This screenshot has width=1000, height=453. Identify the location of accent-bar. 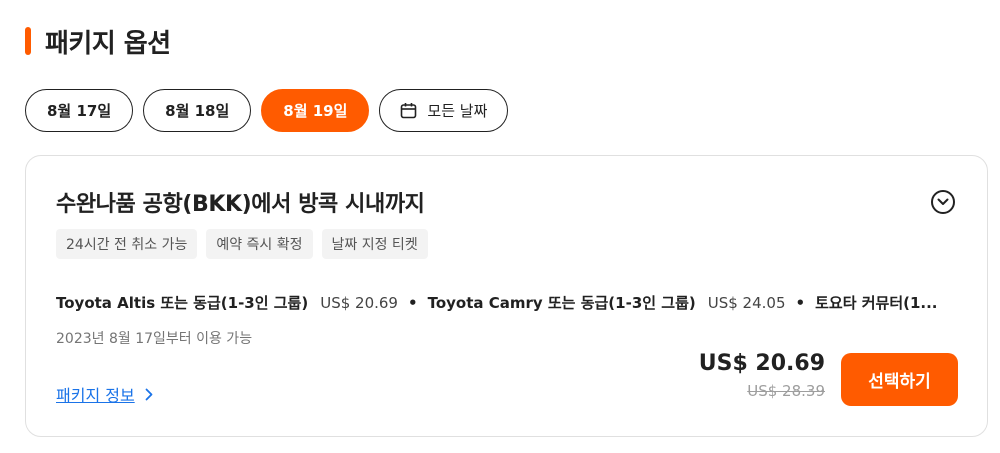
(28, 41).